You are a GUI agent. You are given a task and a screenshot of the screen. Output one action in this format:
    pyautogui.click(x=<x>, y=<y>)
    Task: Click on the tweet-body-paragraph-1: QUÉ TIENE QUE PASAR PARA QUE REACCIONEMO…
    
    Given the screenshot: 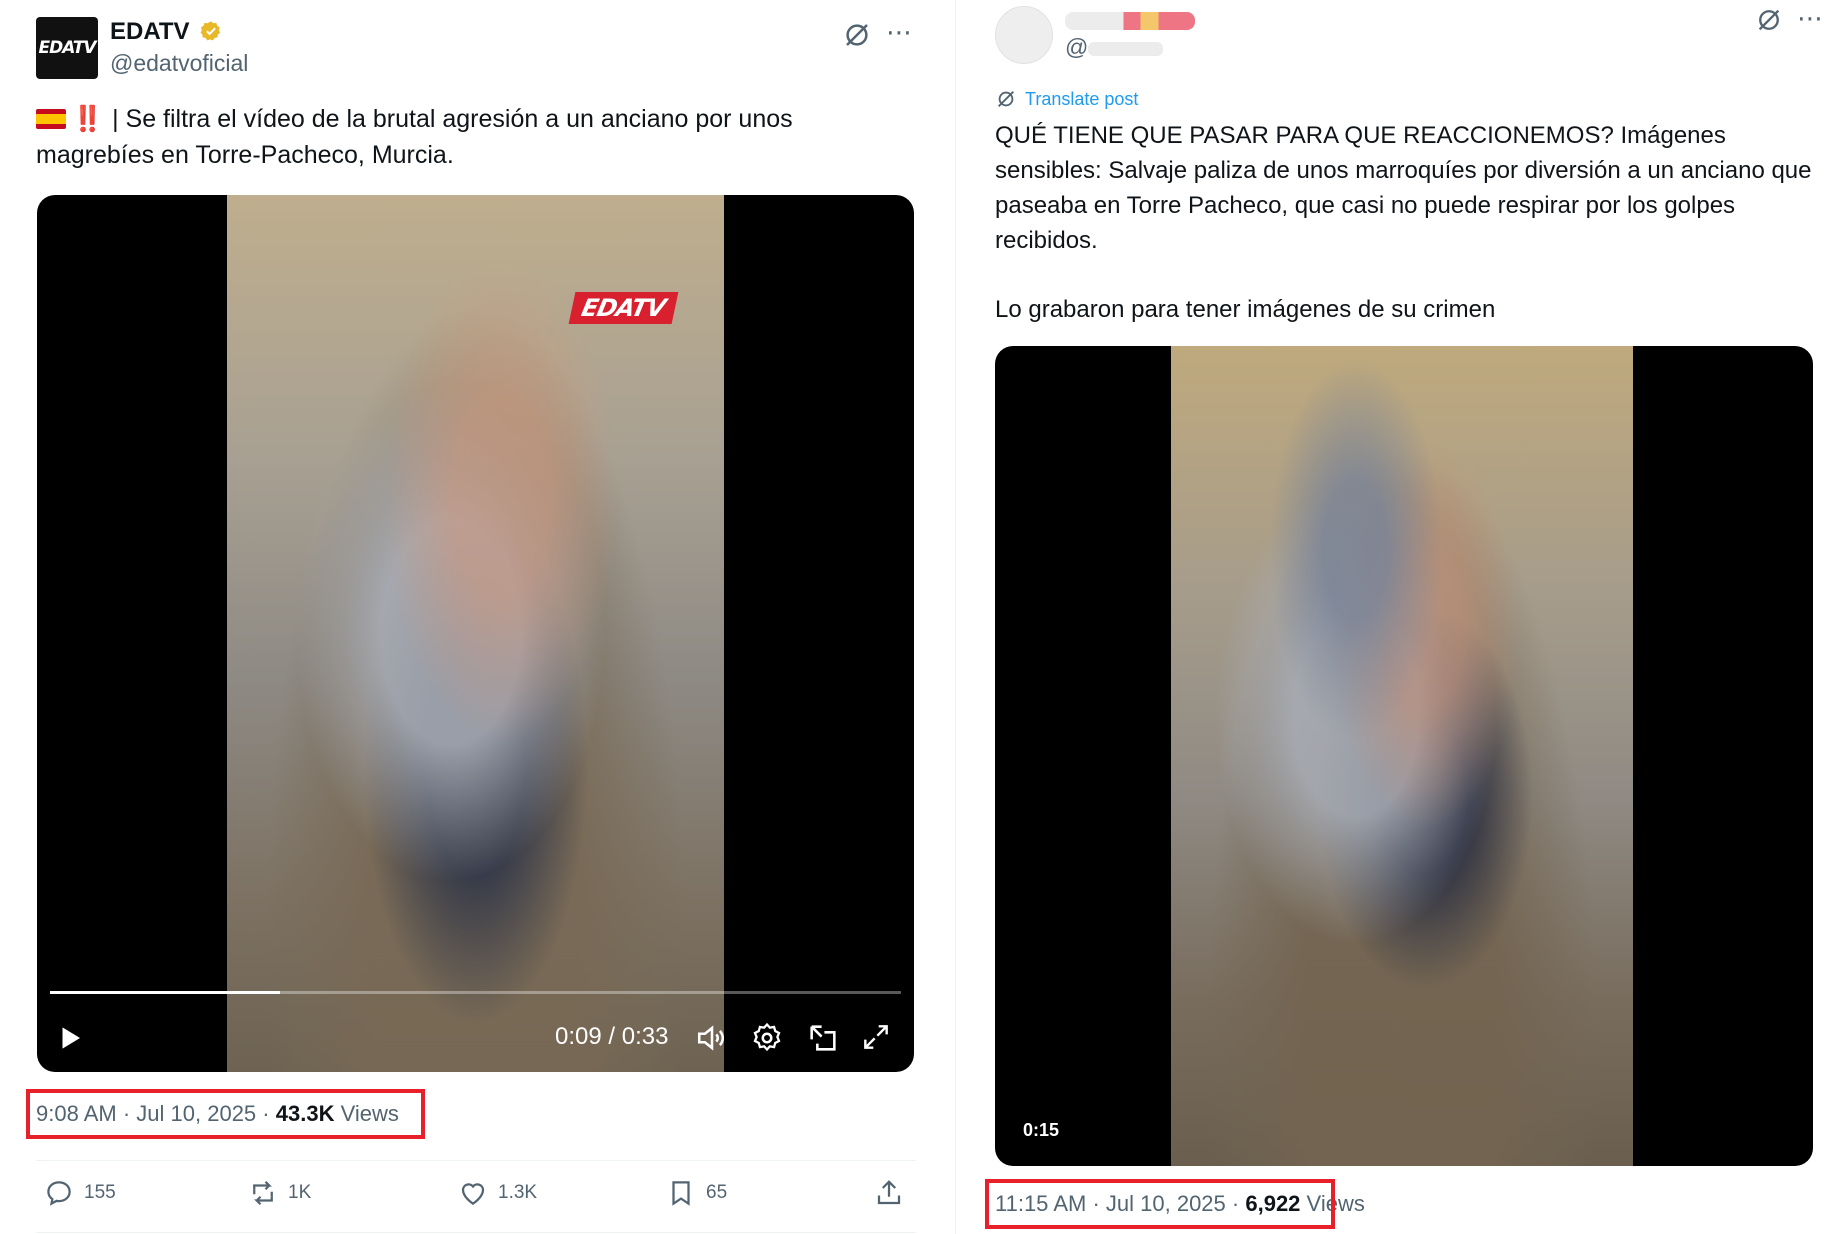 What is the action you would take?
    pyautogui.click(x=1403, y=188)
    